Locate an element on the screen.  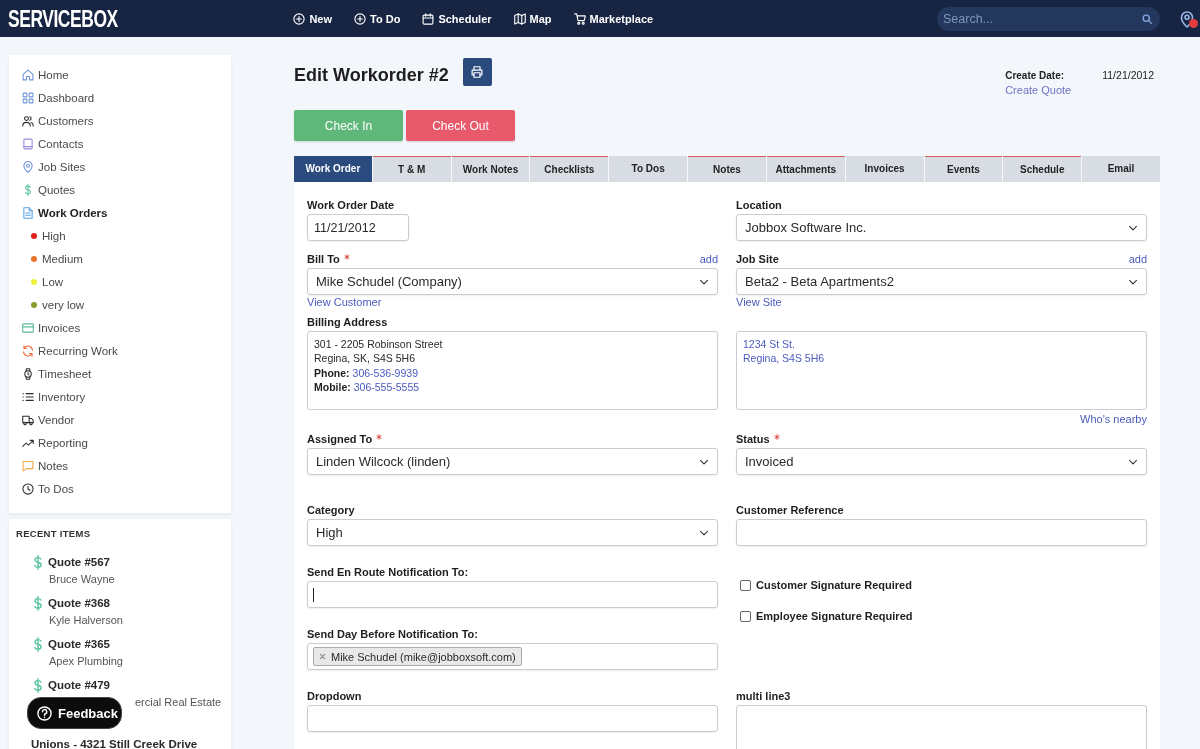
map-icon is located at coordinates (519, 18).